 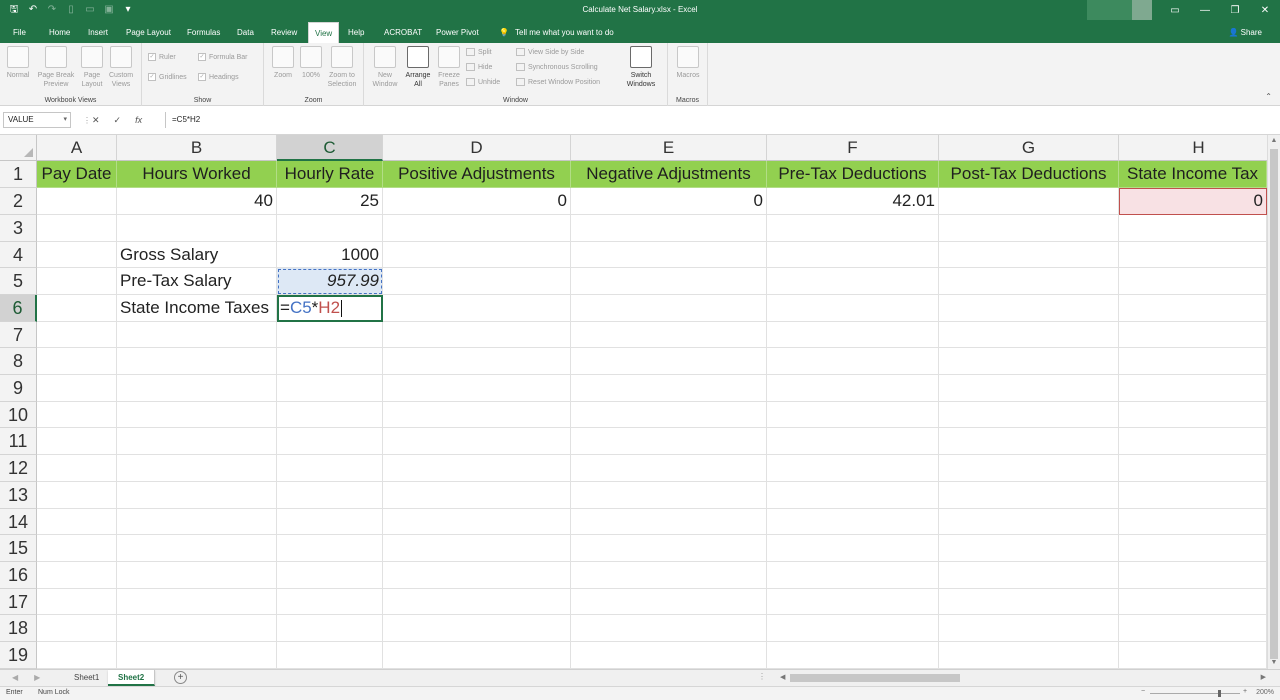 What do you see at coordinates (98, 32) in the screenshot?
I see `tab-insert: Insert` at bounding box center [98, 32].